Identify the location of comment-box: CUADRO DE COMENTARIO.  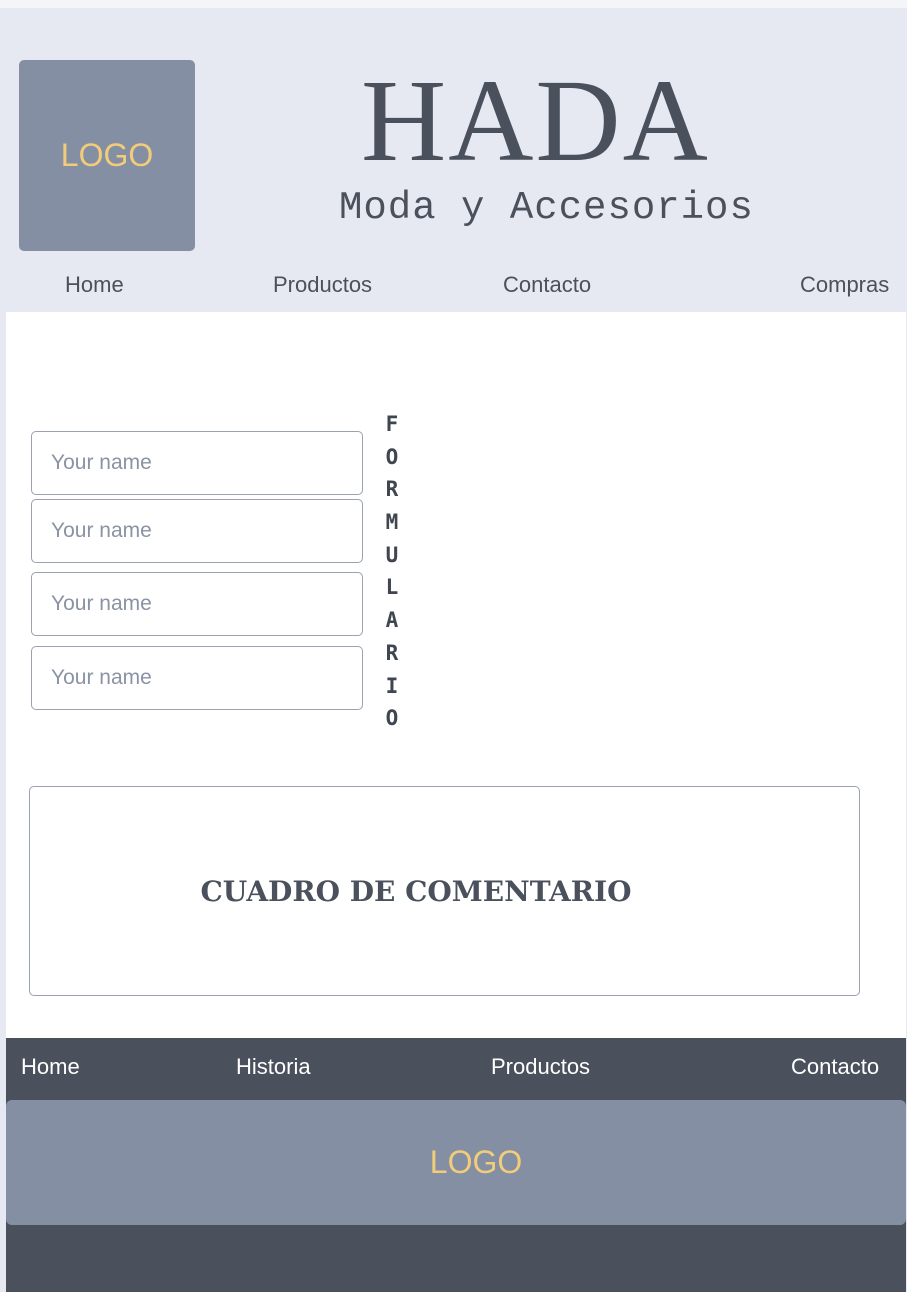
(444, 891).